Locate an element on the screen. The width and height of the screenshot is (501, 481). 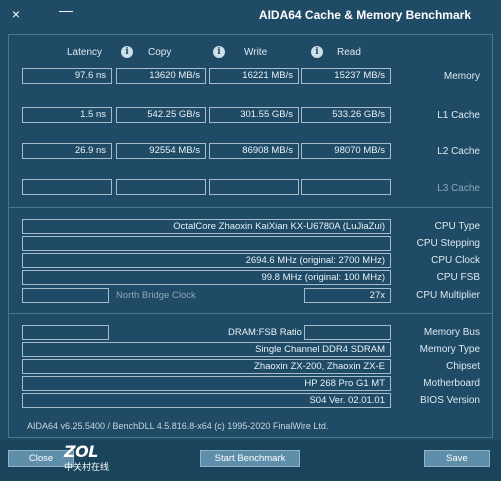
memory-type-label: Memory Type is located at coordinates (449, 349).